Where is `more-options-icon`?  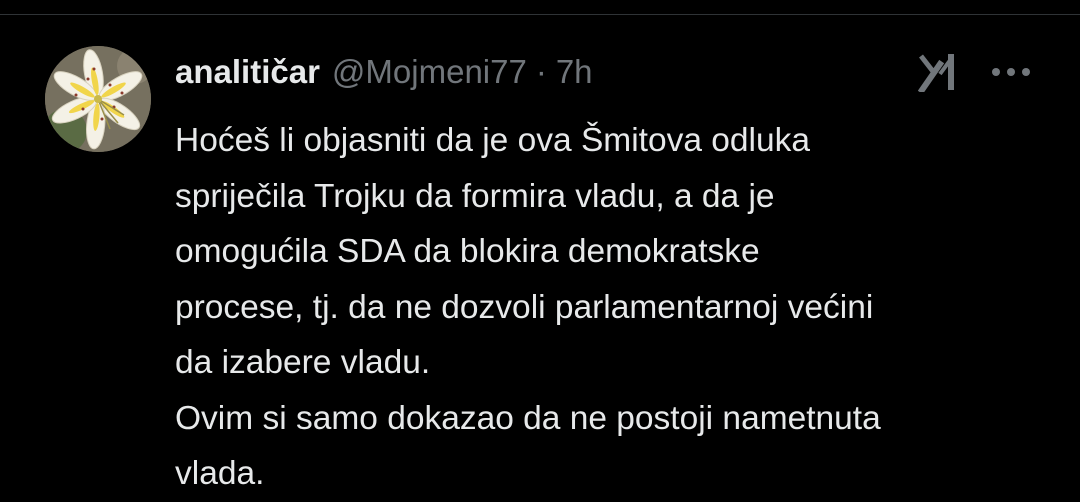
more-options-icon is located at coordinates (1011, 72).